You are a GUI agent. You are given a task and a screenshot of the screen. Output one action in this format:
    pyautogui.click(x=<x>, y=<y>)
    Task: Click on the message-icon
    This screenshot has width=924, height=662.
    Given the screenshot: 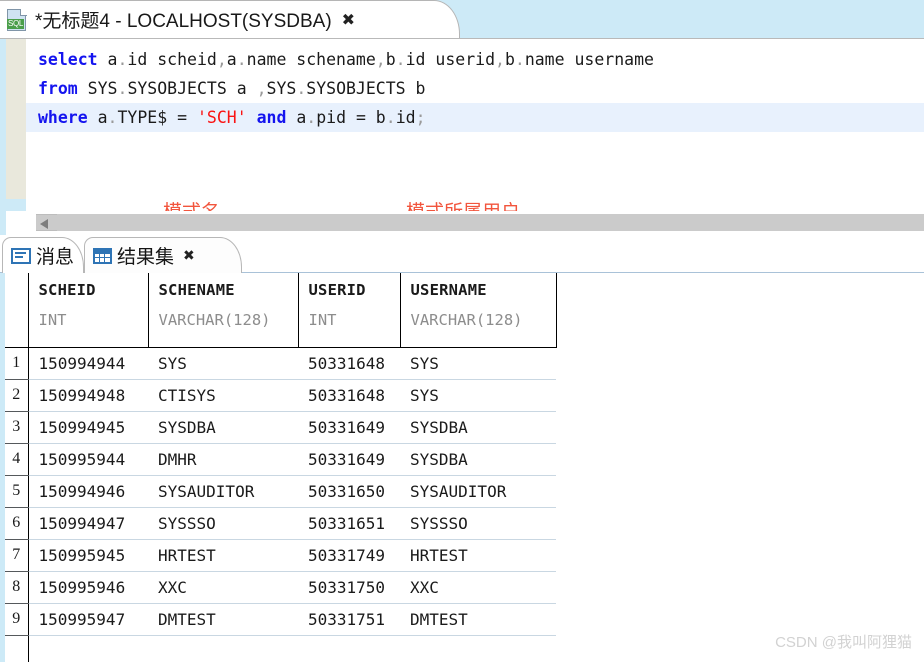 What is the action you would take?
    pyautogui.click(x=21, y=255)
    